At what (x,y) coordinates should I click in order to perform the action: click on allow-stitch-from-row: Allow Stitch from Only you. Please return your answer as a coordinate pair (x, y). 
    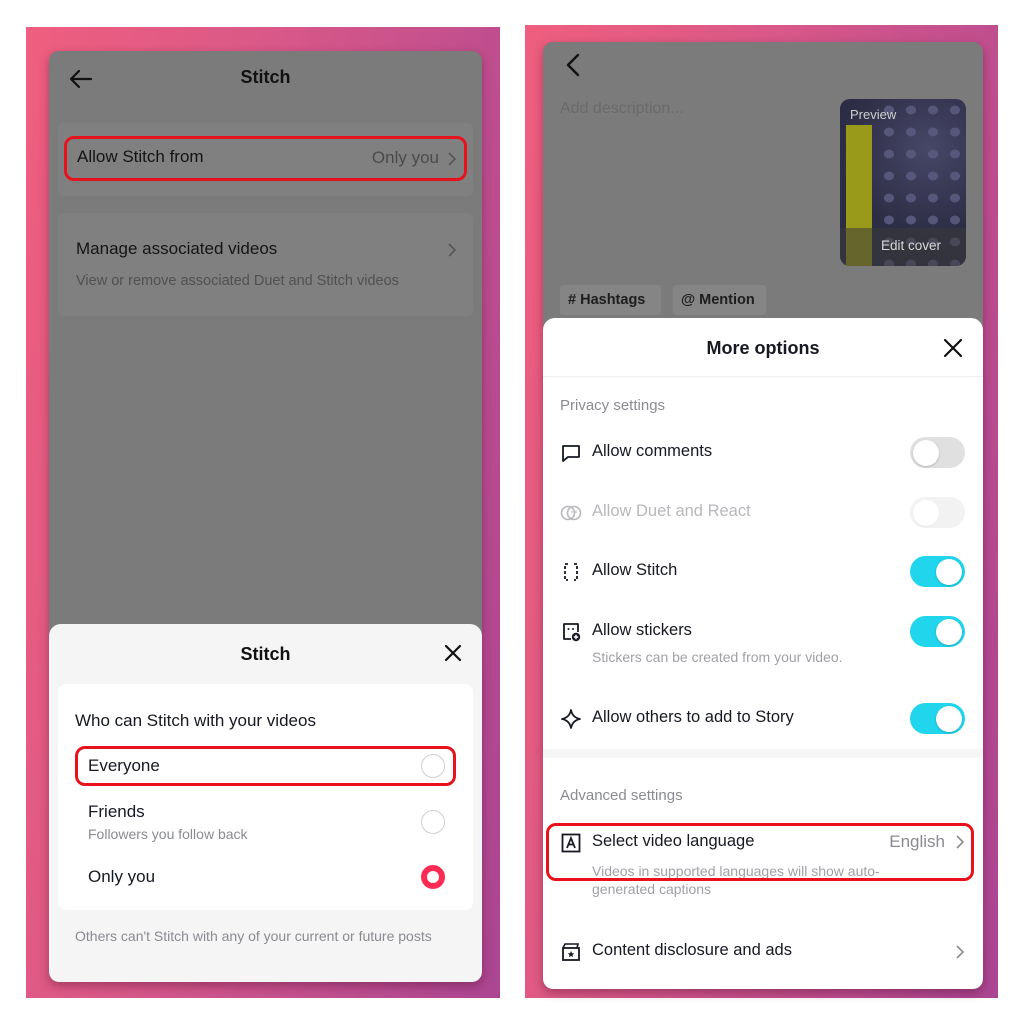
    Looking at the image, I should click on (265, 158).